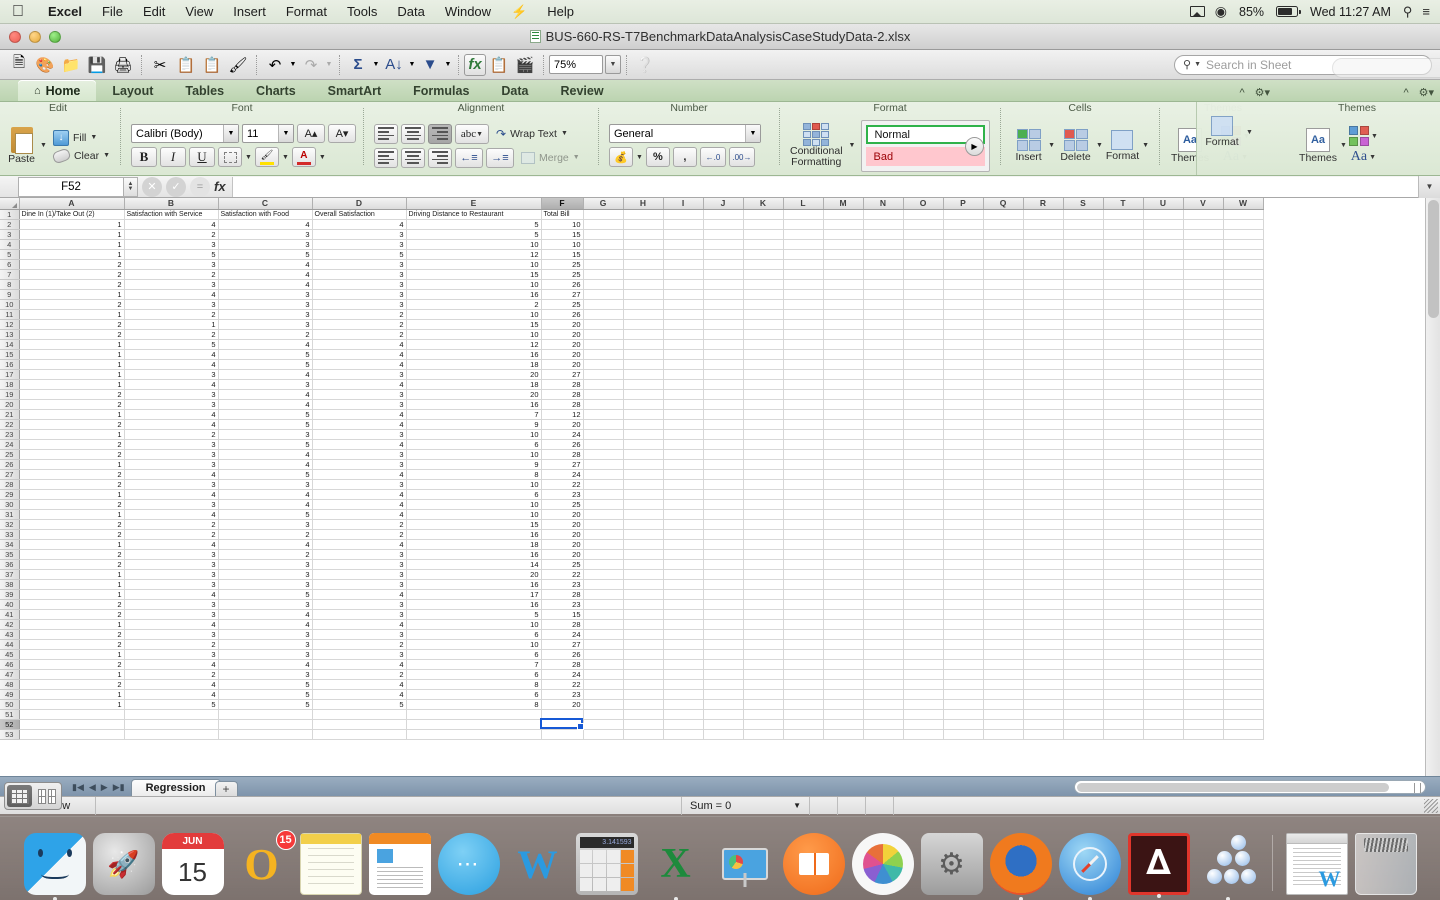  Describe the element at coordinates (1003, 374) in the screenshot. I see `cell-Q17` at that location.